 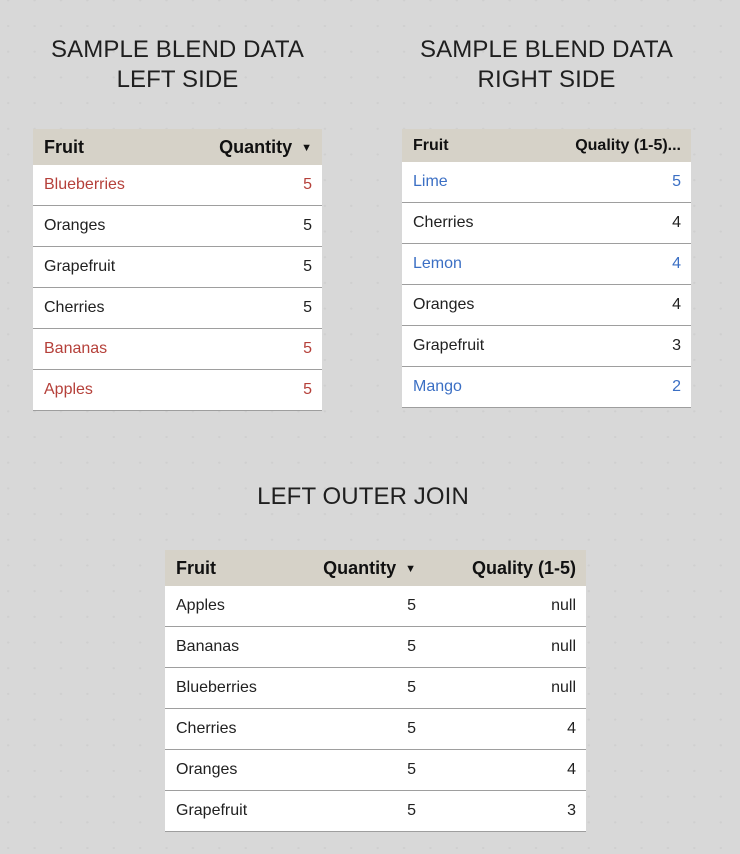 I want to click on cell-fruit: Mango, so click(x=437, y=386).